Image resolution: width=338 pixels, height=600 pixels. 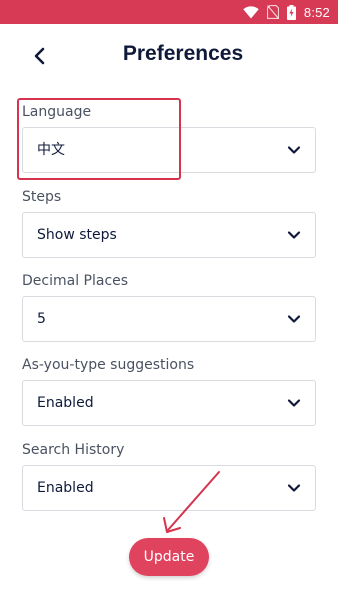 I want to click on status-icons: 8:52, so click(x=286, y=12).